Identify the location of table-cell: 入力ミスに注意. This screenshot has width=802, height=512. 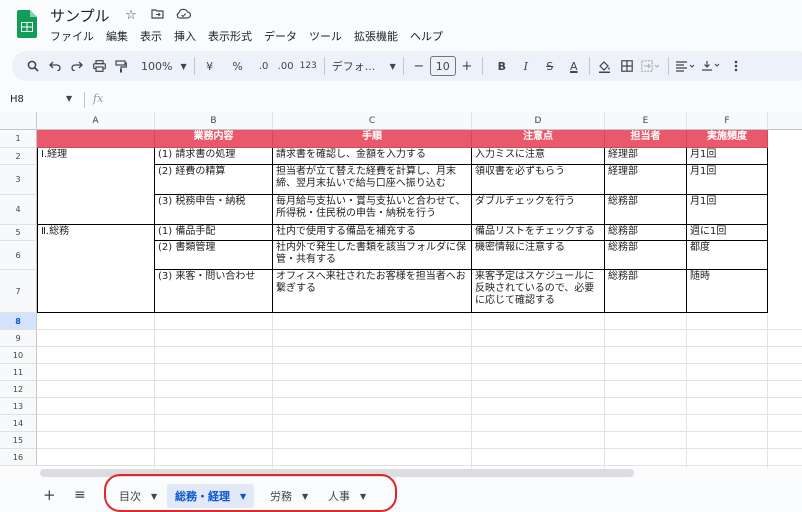
(538, 156).